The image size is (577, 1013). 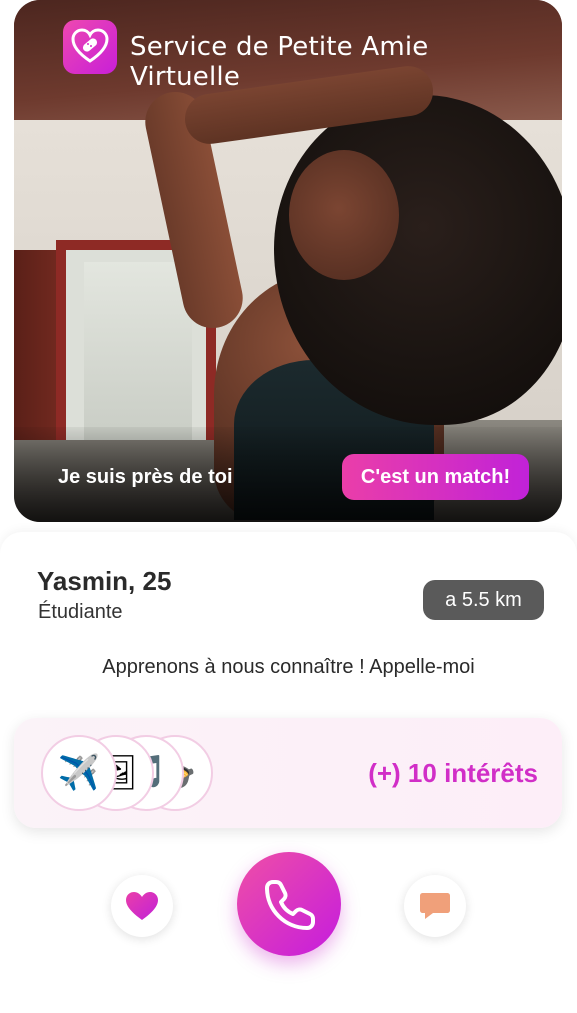 What do you see at coordinates (104, 581) in the screenshot?
I see `profile-name-age: Yasmin, 25` at bounding box center [104, 581].